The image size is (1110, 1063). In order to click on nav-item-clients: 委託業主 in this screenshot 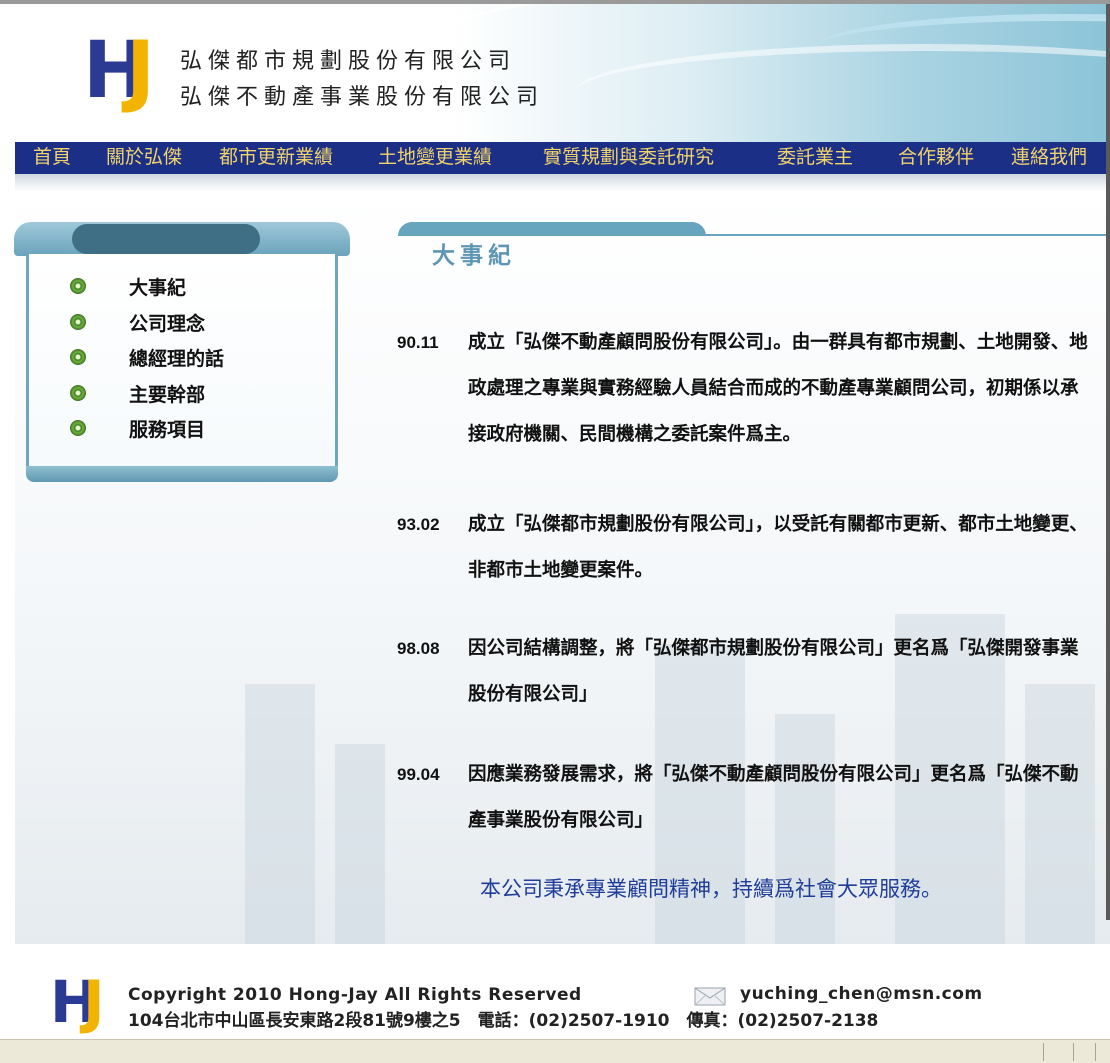, I will do `click(815, 158)`.